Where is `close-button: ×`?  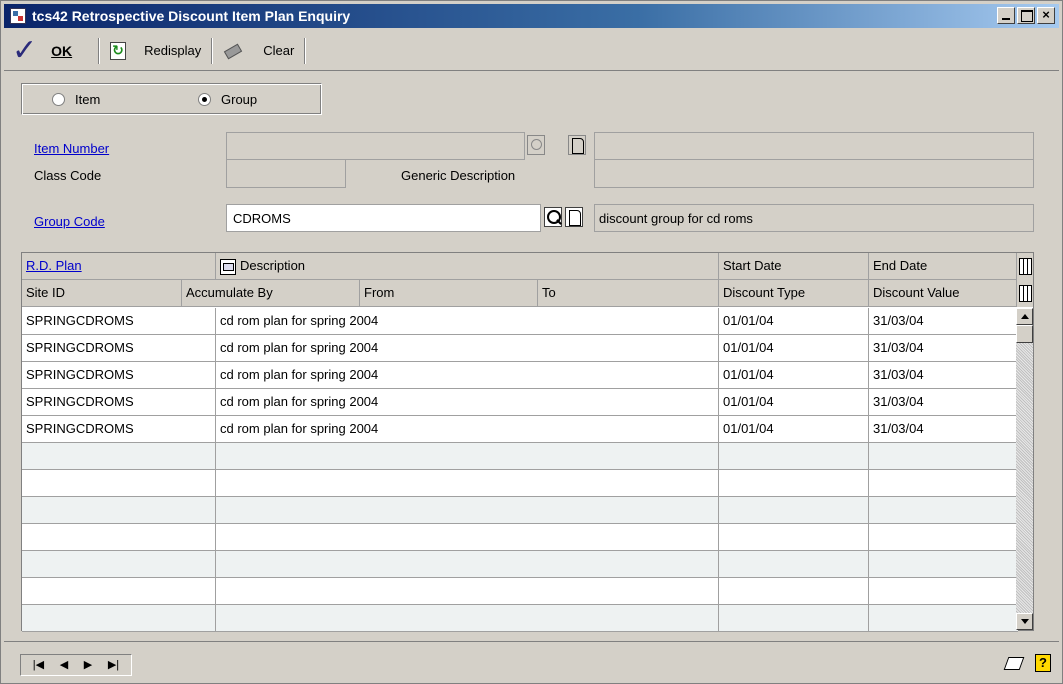 close-button: × is located at coordinates (1046, 15).